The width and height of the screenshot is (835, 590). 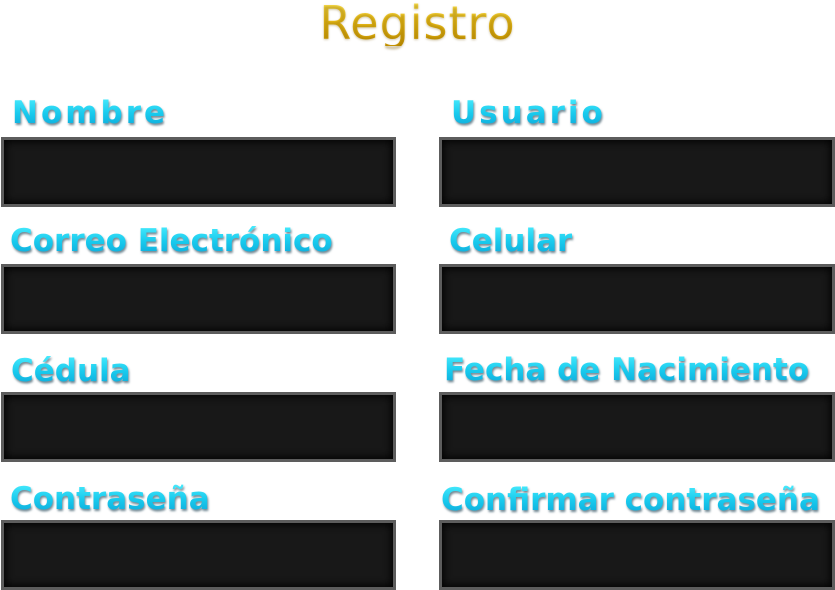 I want to click on correo-input, so click(x=198, y=299).